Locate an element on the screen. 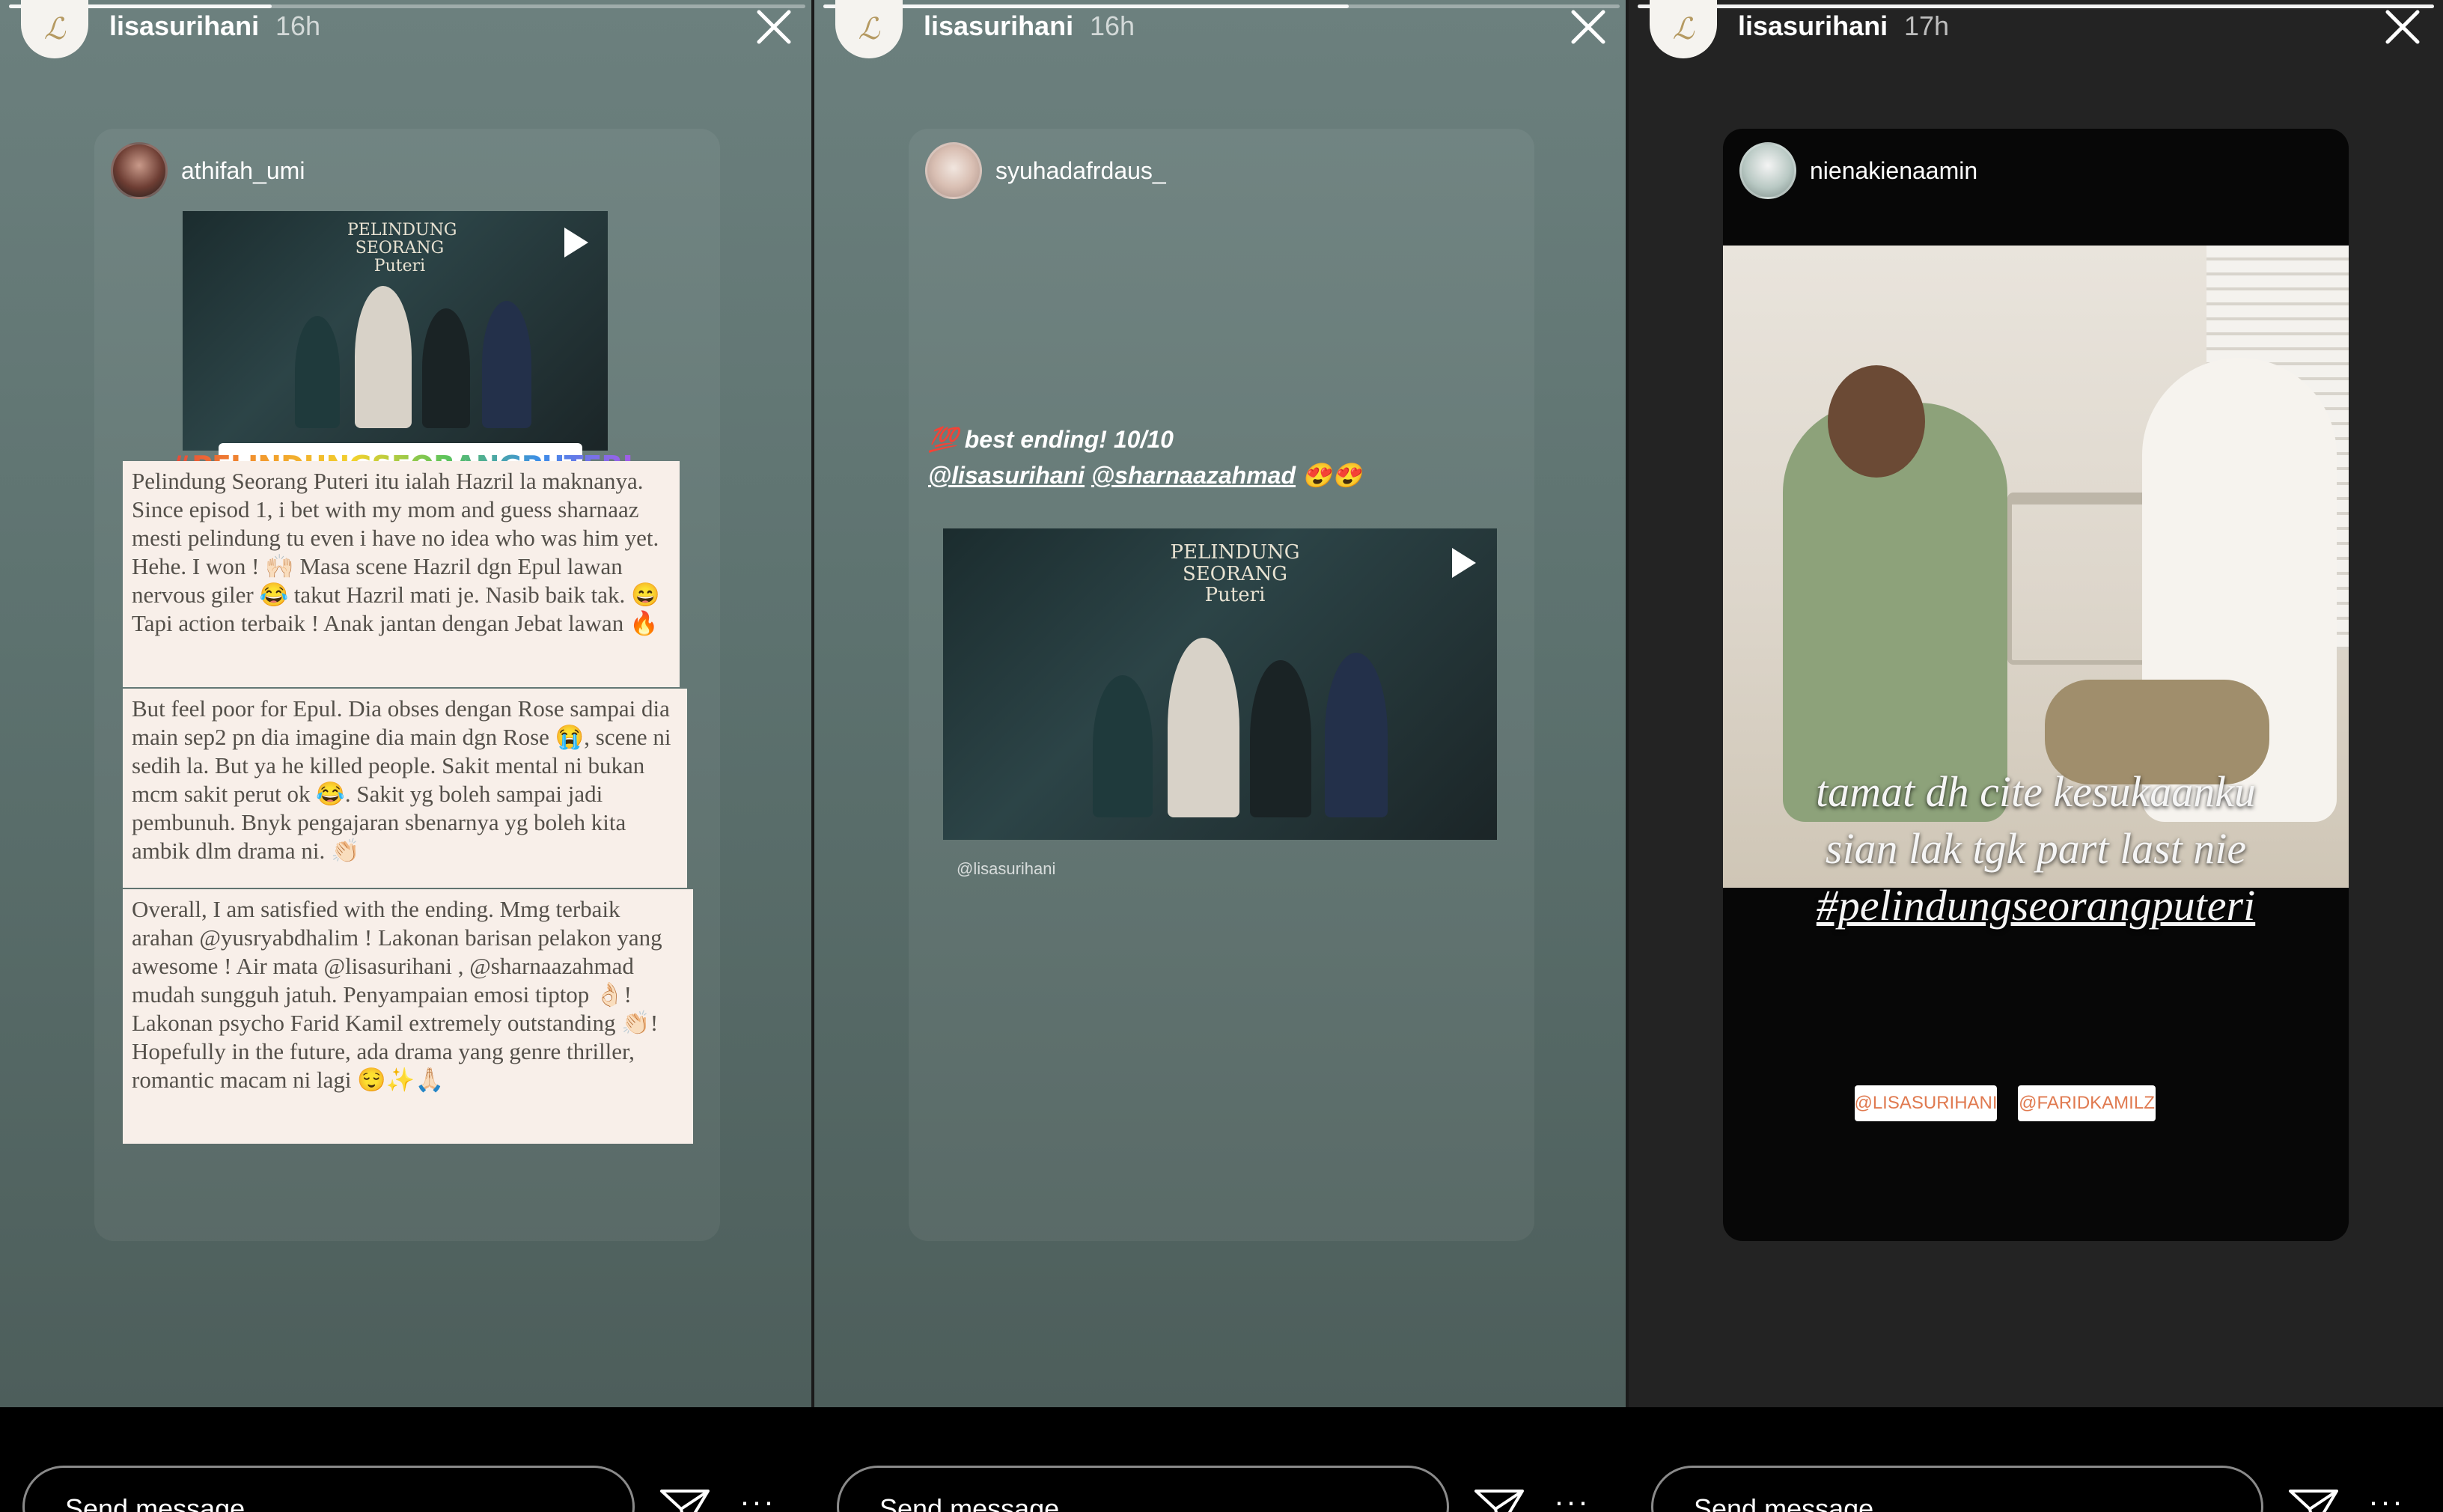  mention-tag: @FARIDKAMILZ is located at coordinates (2087, 1103).